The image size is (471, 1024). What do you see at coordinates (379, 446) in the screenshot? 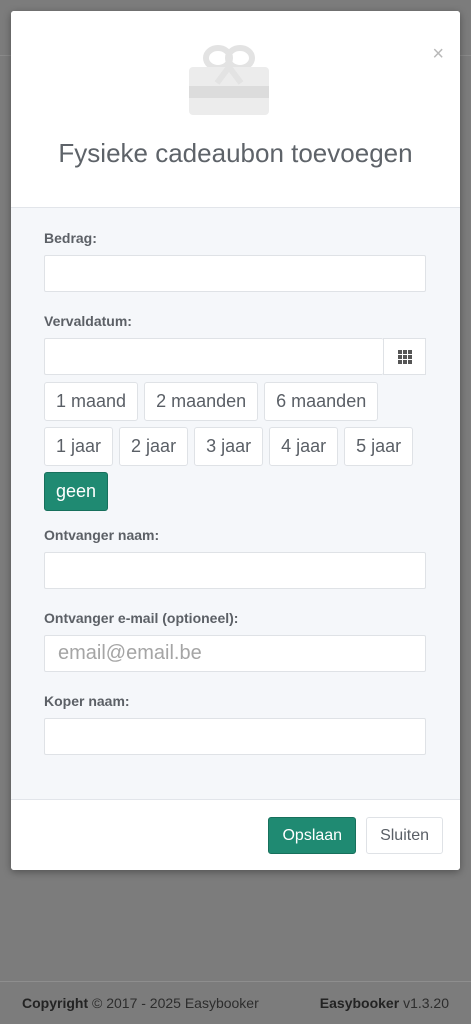
I see `expiry-option-button: 5 jaar` at bounding box center [379, 446].